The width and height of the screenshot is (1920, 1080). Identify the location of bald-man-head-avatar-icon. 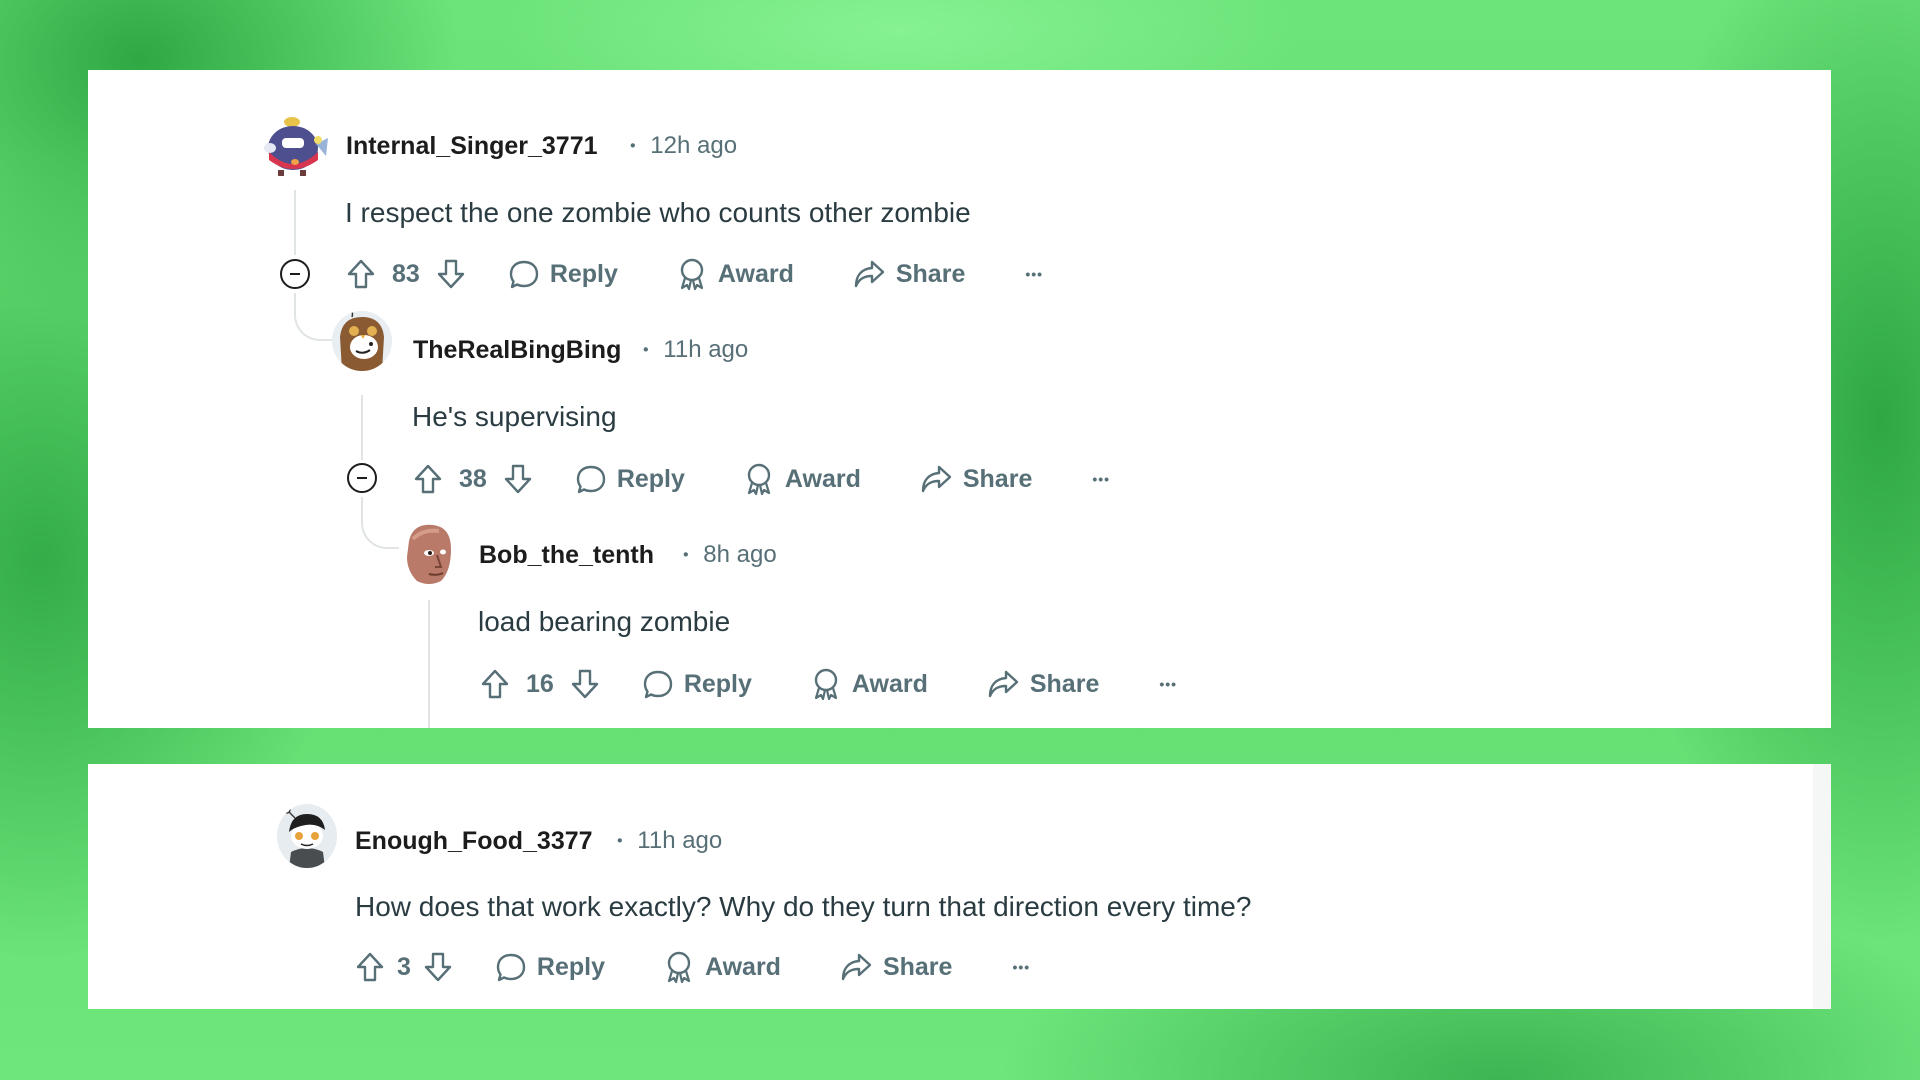
(428, 554).